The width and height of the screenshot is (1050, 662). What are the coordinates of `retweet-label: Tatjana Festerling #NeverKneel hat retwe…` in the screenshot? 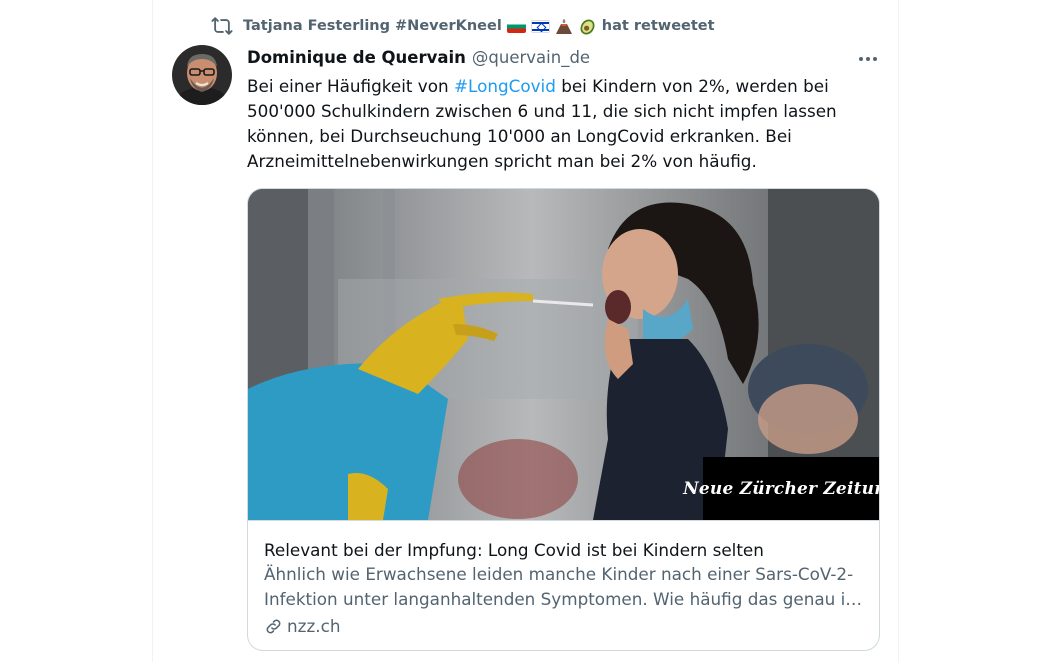 It's located at (479, 26).